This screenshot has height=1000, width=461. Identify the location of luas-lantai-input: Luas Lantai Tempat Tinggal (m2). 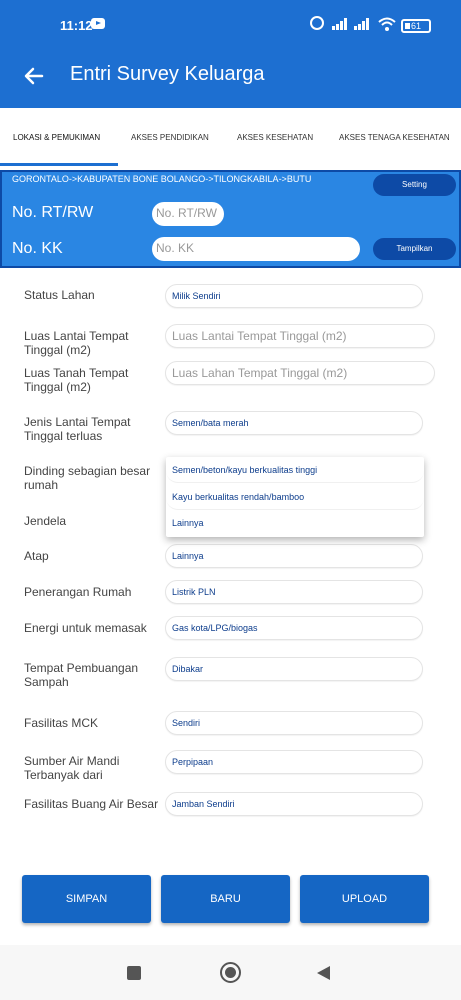
(300, 336).